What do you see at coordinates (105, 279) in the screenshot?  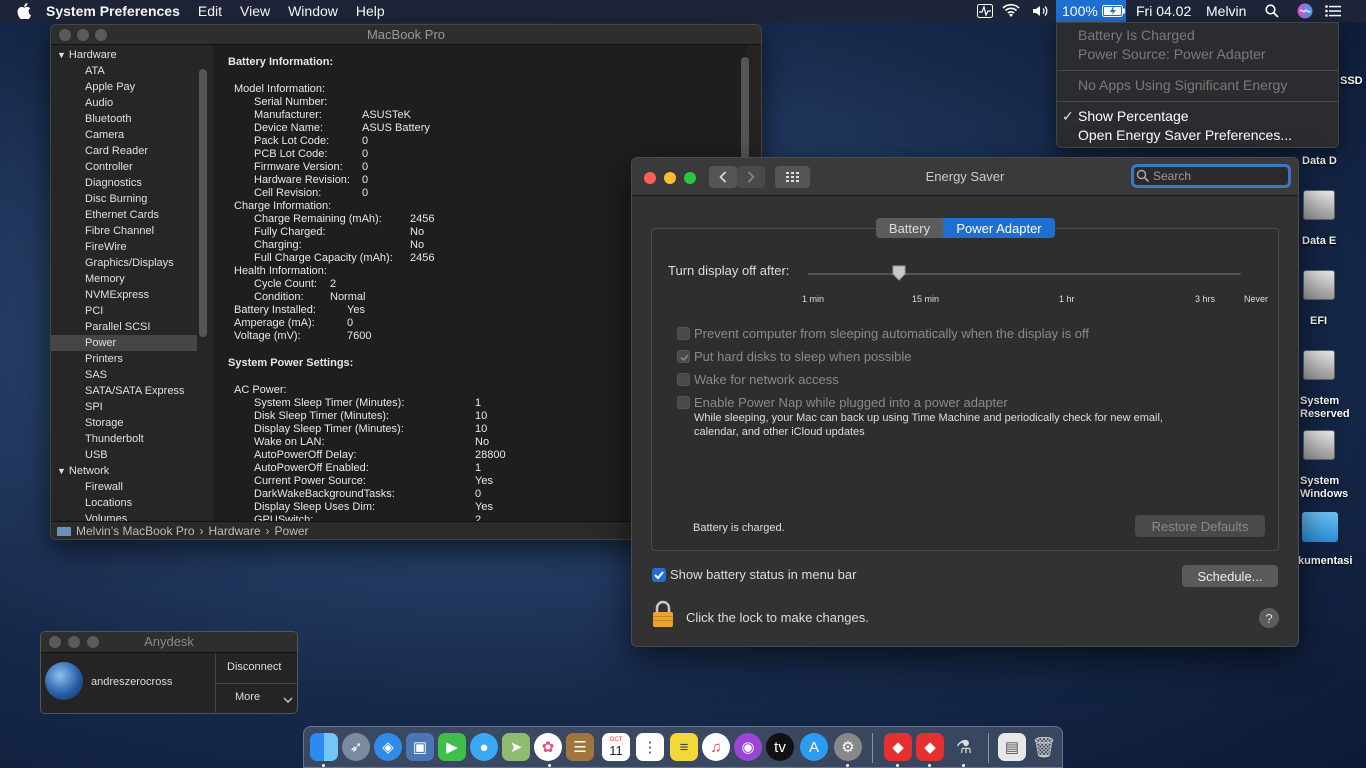 I see `sidebar-item-memory: Memory` at bounding box center [105, 279].